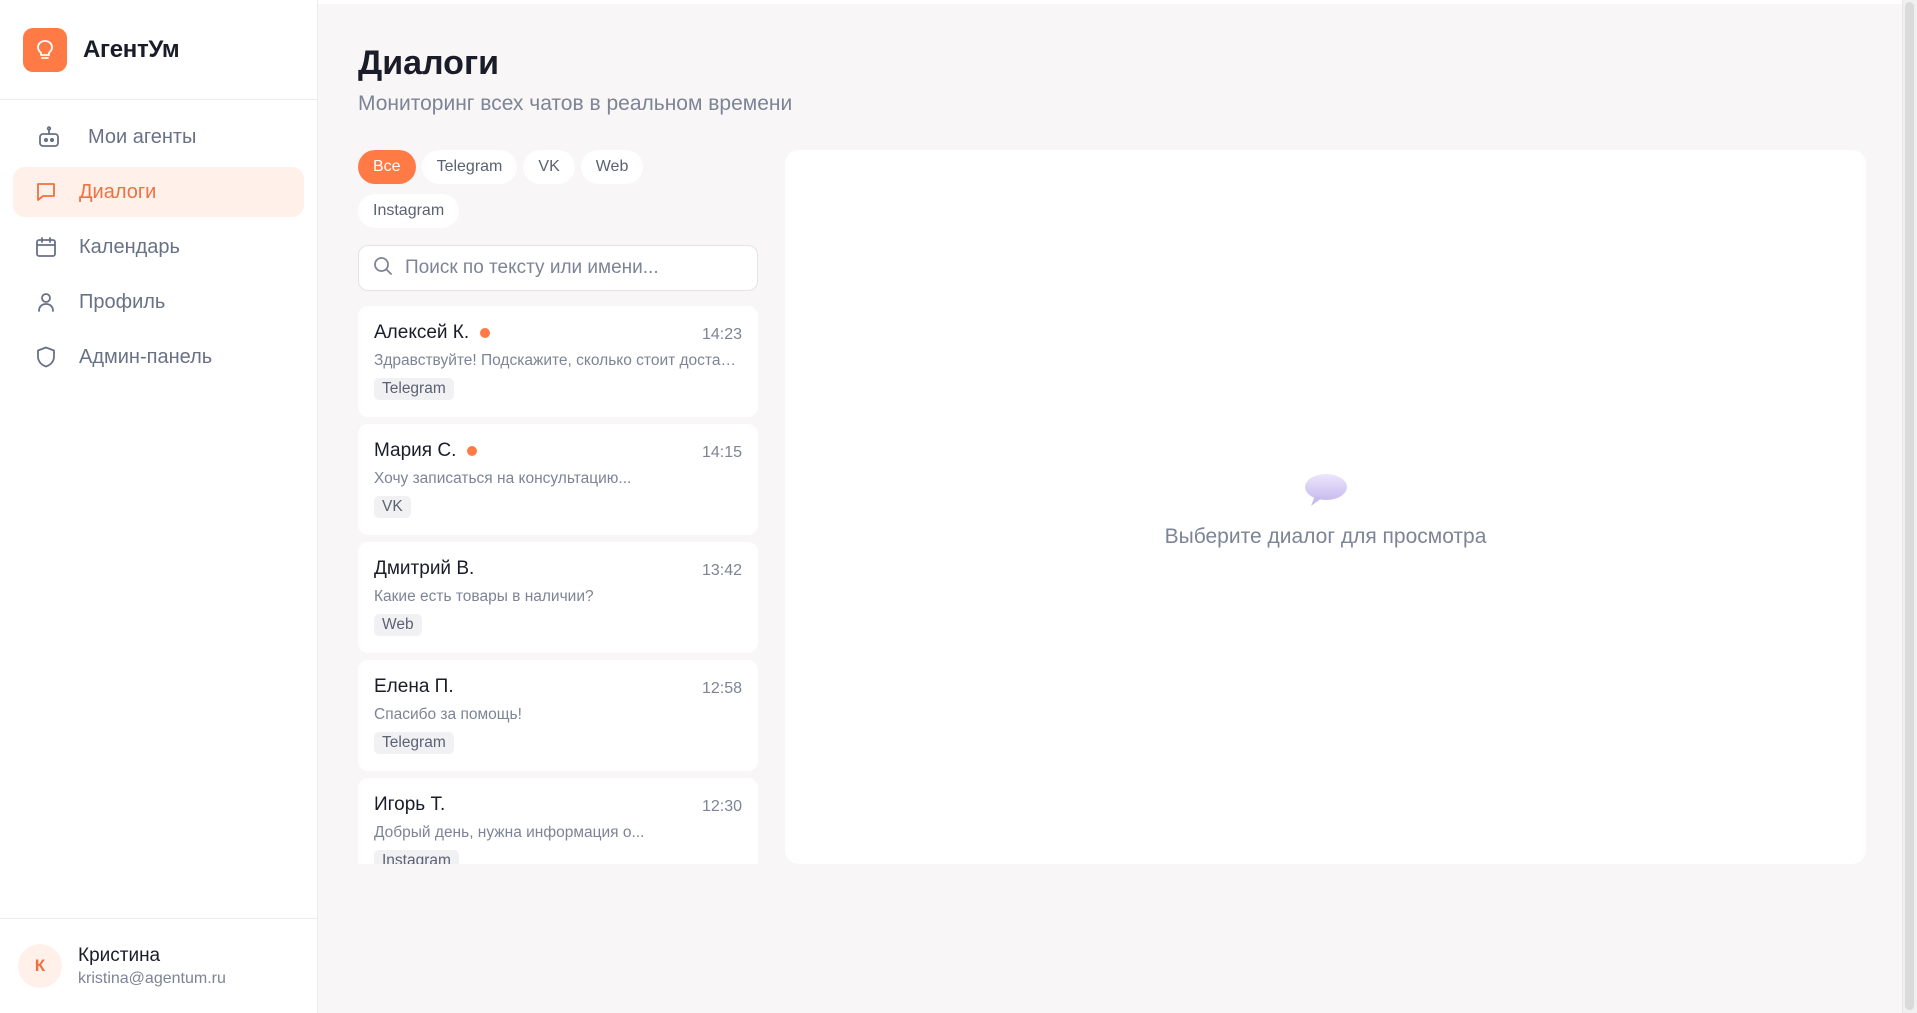 The height and width of the screenshot is (1013, 1917). I want to click on sidebar-item-label: Календарь, so click(129, 246).